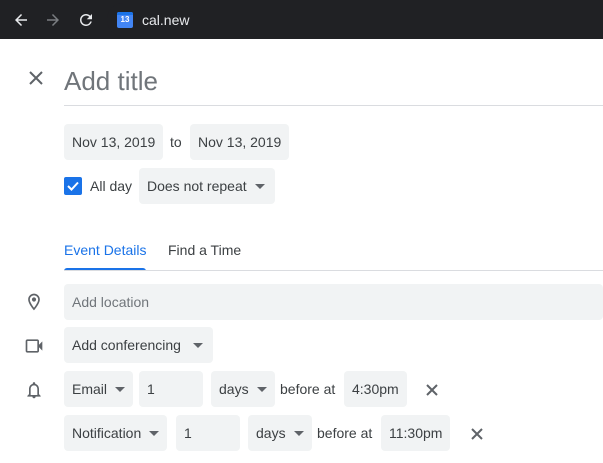  Describe the element at coordinates (36, 78) in the screenshot. I see `close-icon` at that location.